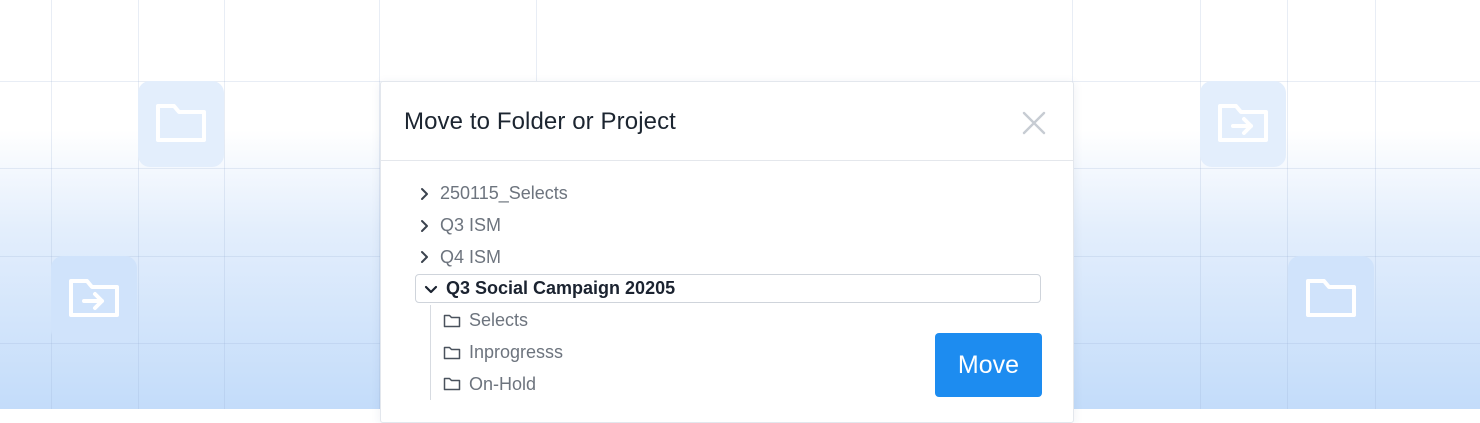 The image size is (1480, 423). I want to click on move-button: Move, so click(988, 365).